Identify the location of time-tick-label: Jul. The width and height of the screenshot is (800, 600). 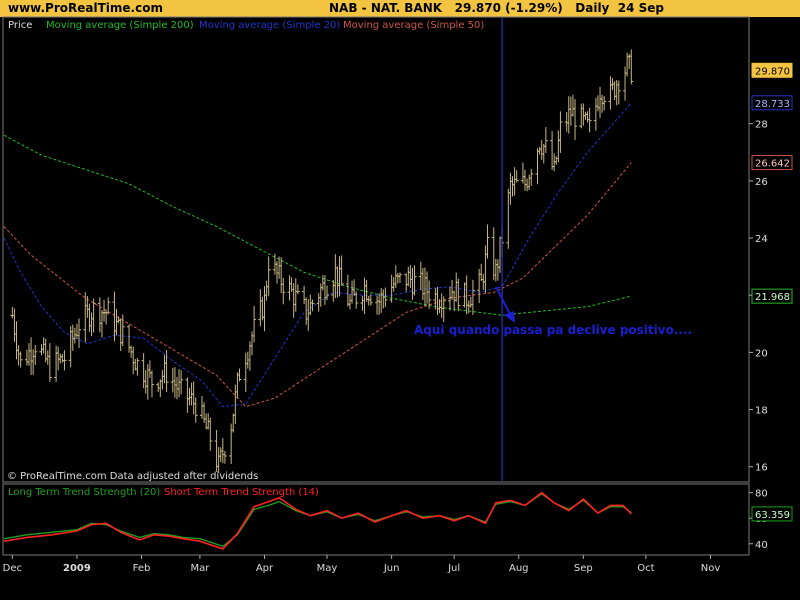
(453, 568).